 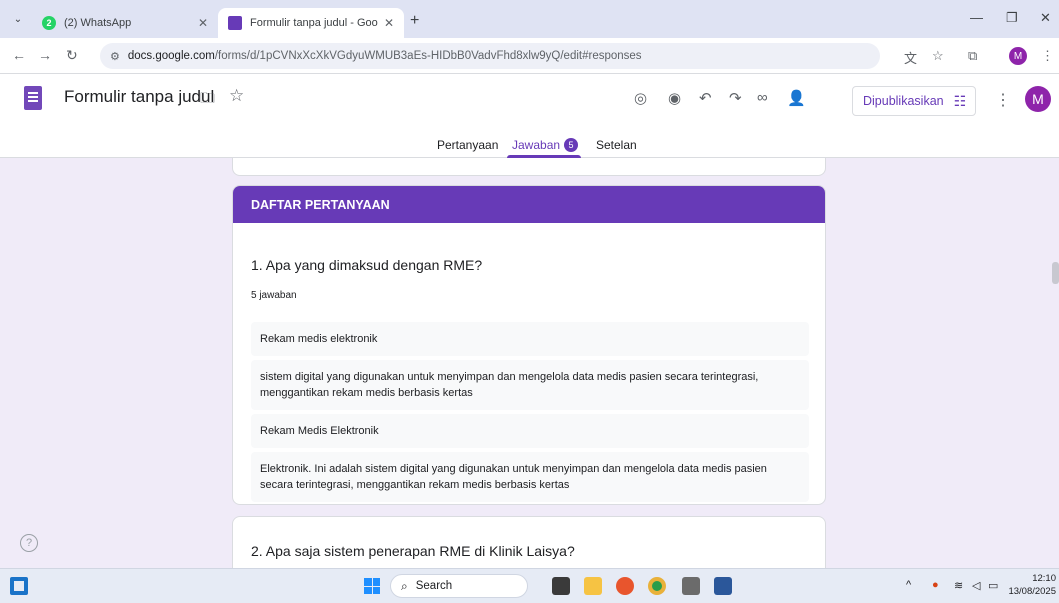 I want to click on tab-google-forms: Formulir tanpa judul - Google F ✕, so click(x=311, y=23).